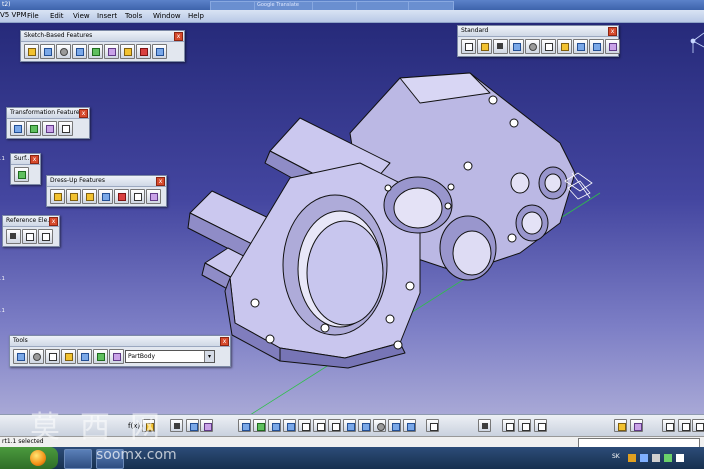  Describe the element at coordinates (153, 196) in the screenshot. I see `remove-face-icon` at that location.